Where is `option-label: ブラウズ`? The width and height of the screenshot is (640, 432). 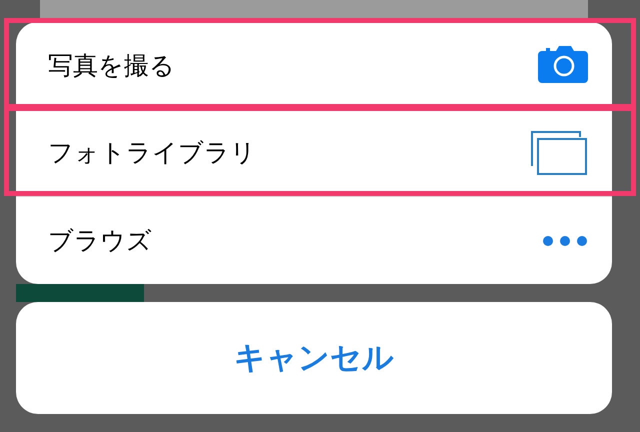
option-label: ブラウズ is located at coordinates (100, 241).